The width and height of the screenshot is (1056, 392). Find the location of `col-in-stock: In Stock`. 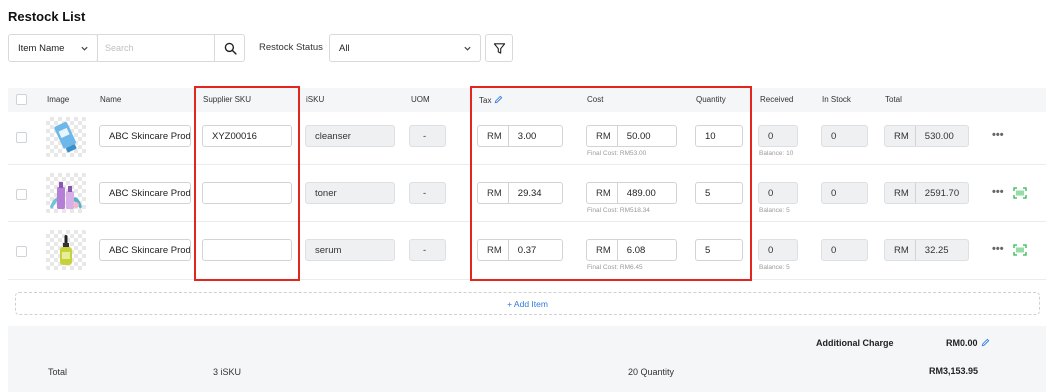

col-in-stock: In Stock is located at coordinates (836, 99).